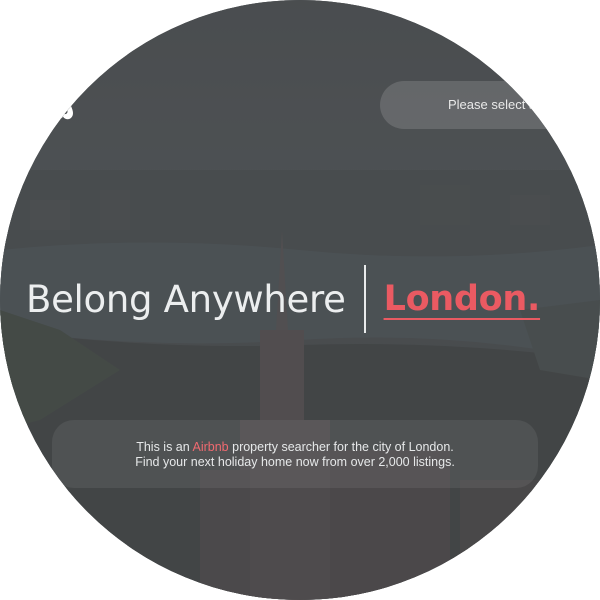  I want to click on headline-divider, so click(364, 299).